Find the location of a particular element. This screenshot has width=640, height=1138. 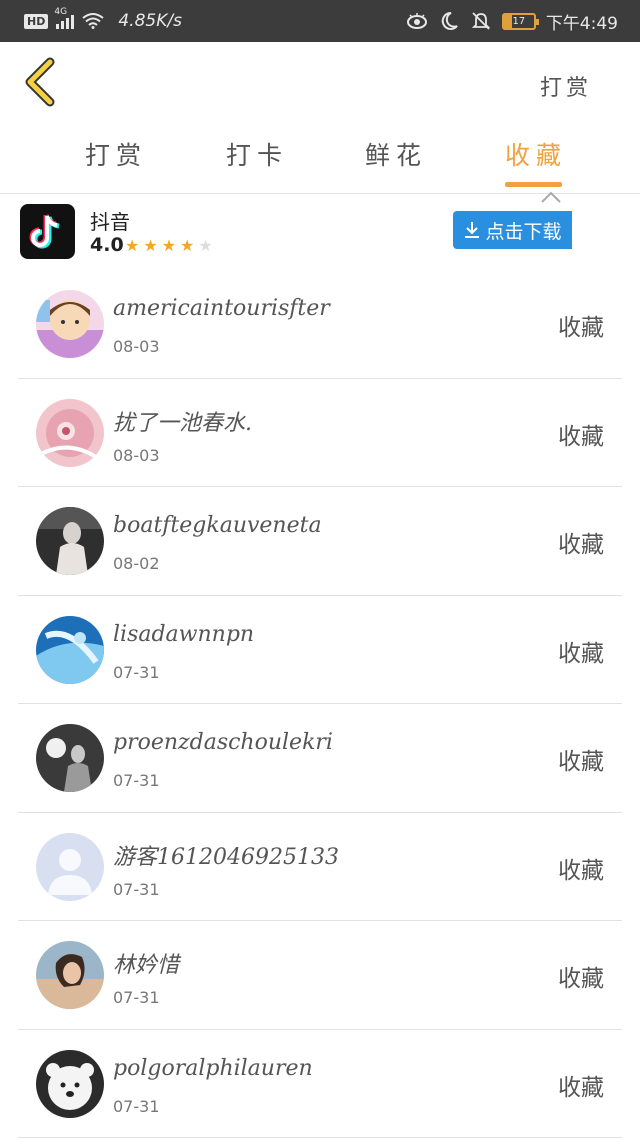

ad-app-name: 抖音 is located at coordinates (110, 222).